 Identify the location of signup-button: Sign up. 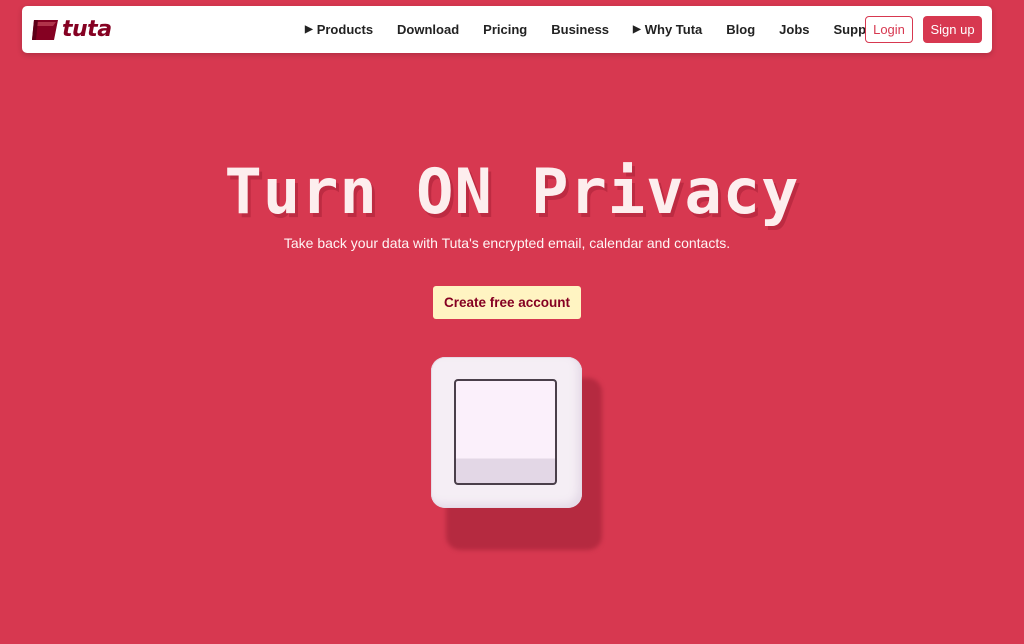
(952, 29).